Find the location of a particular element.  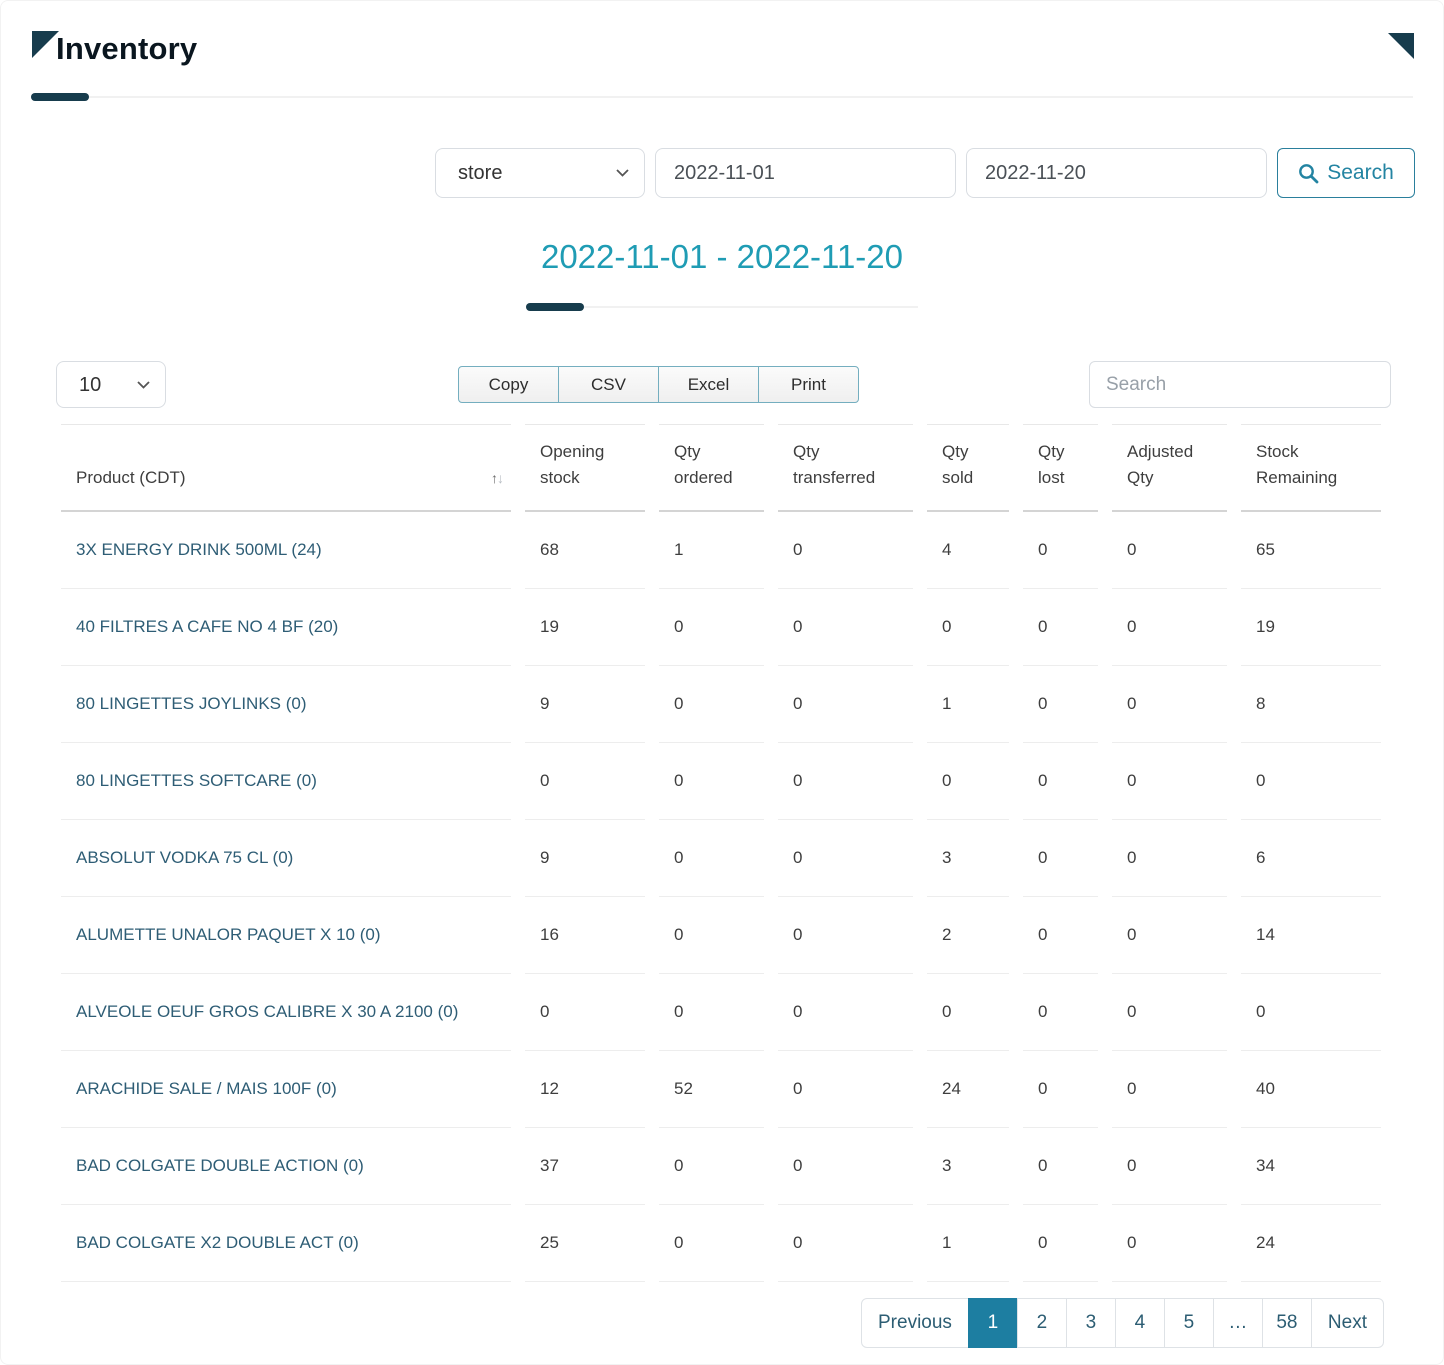

pagination-page-58-button: 58 is located at coordinates (1286, 1322).